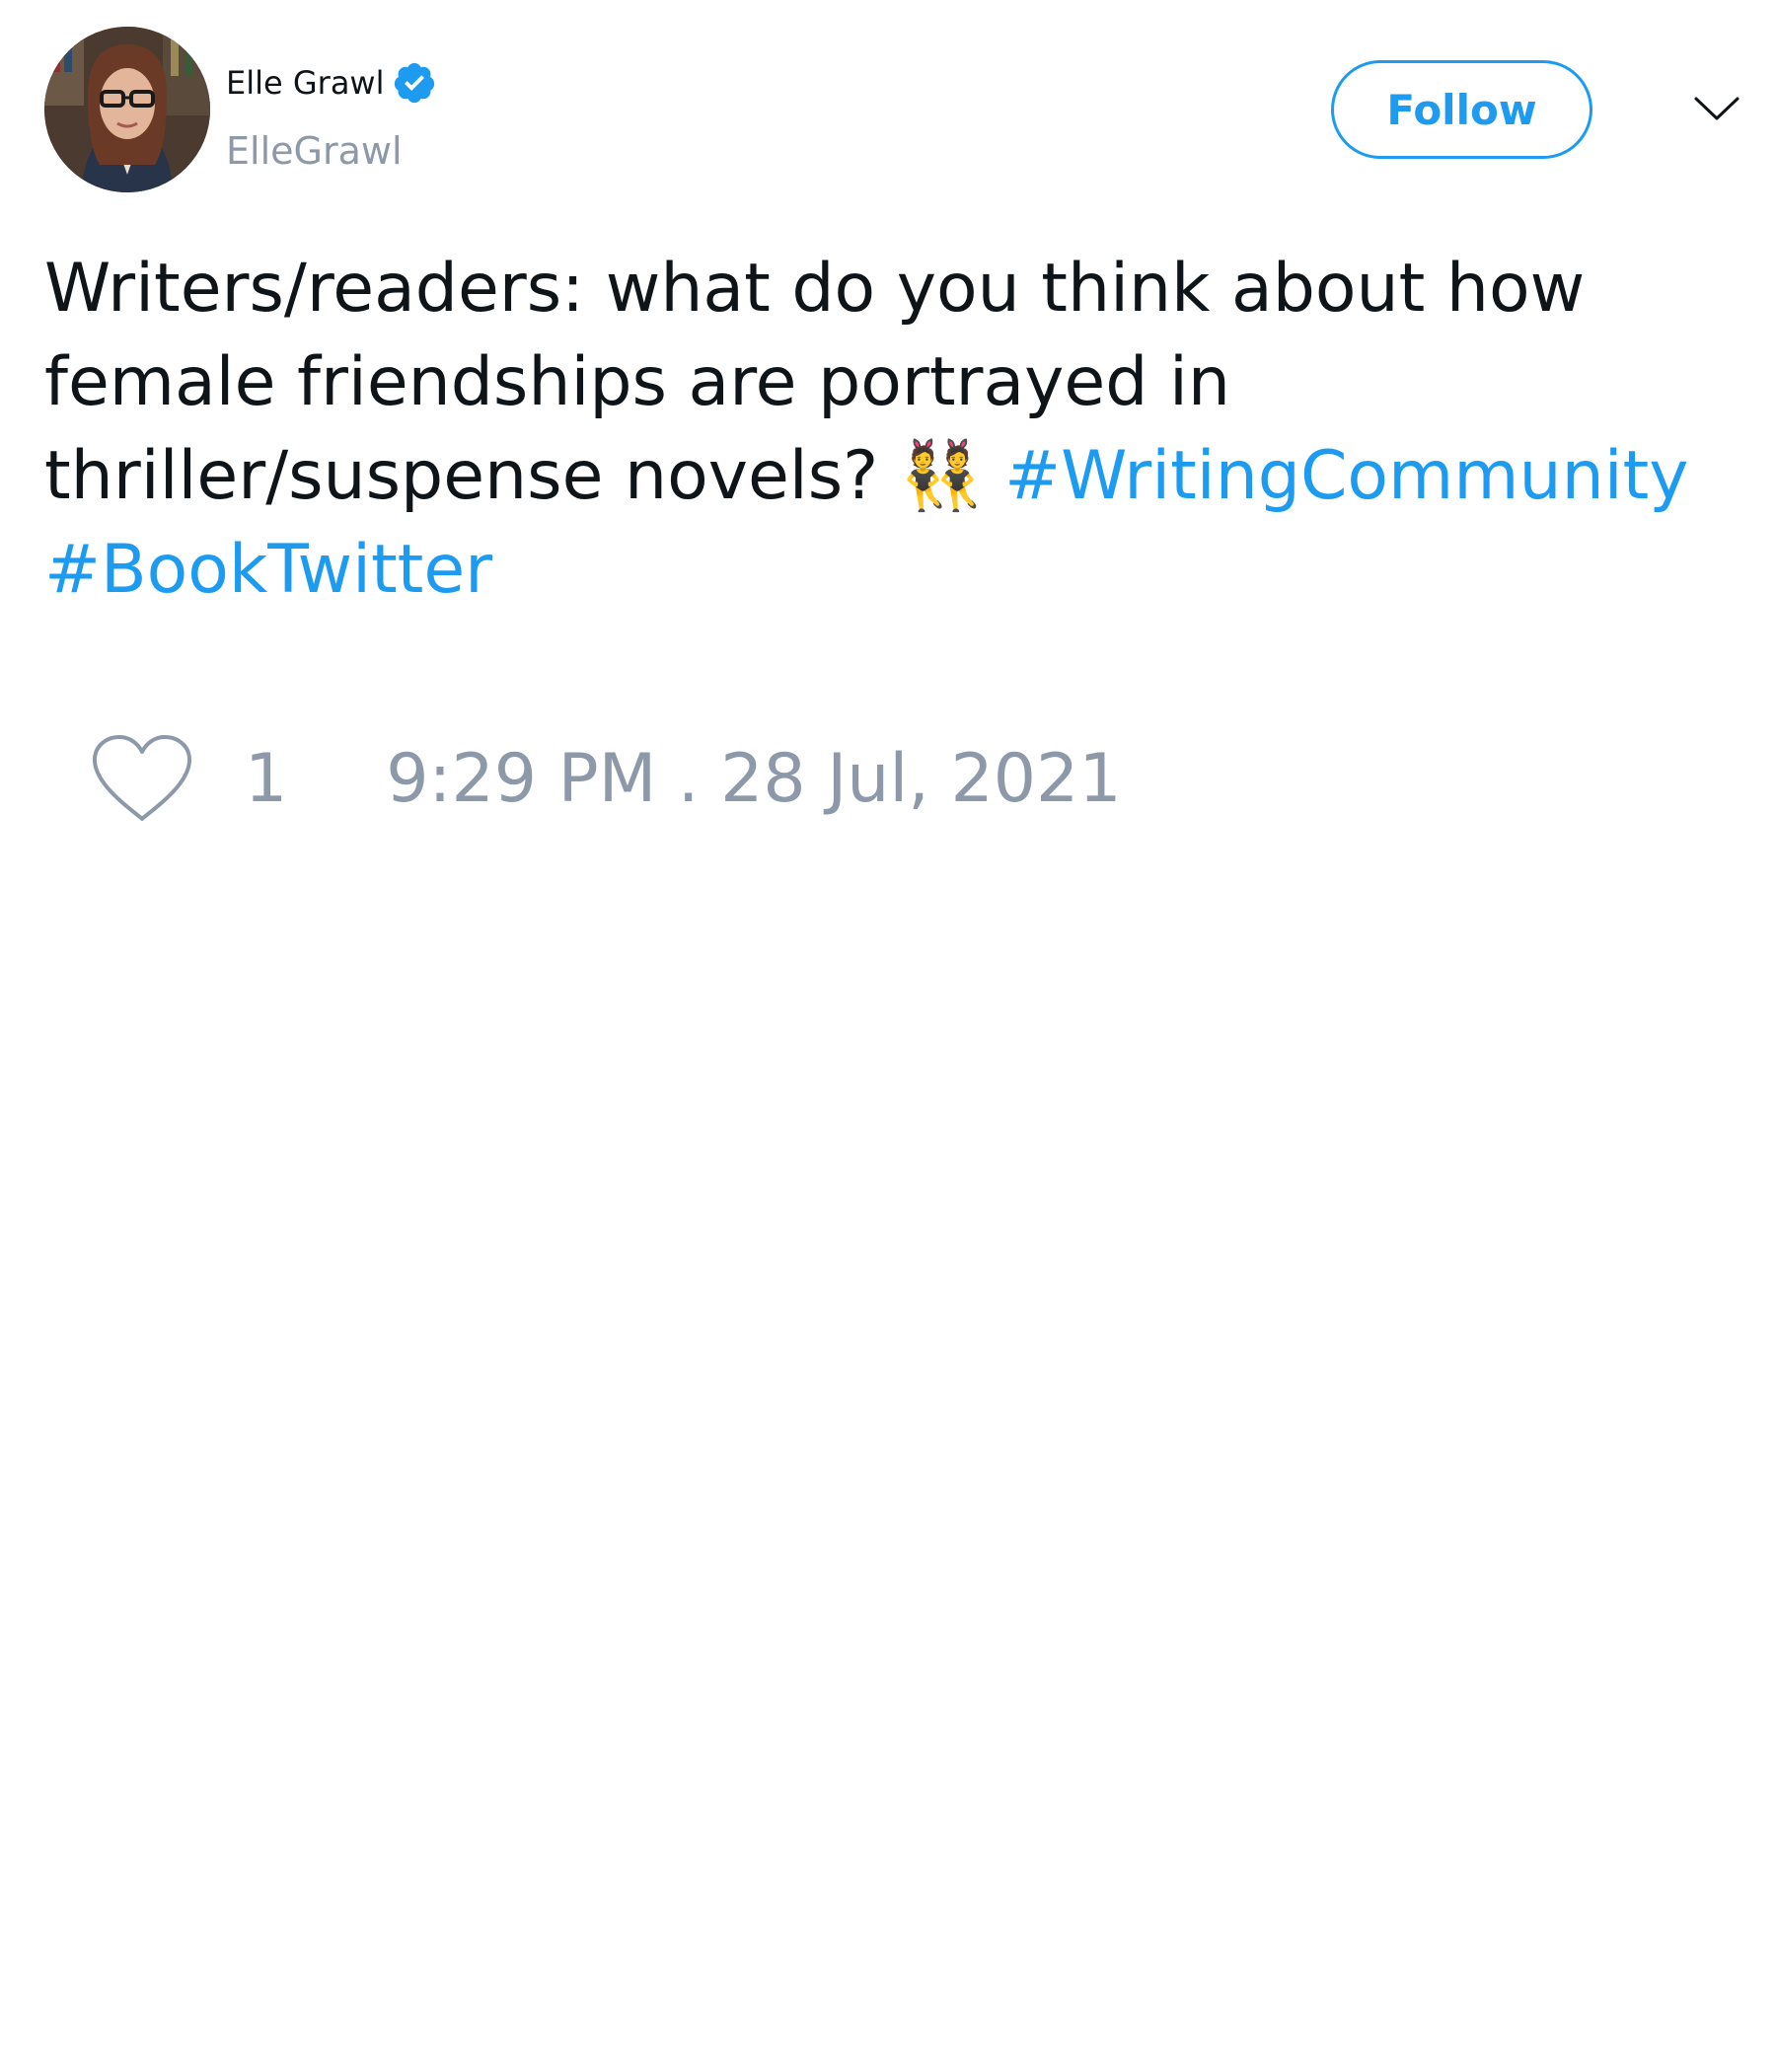  Describe the element at coordinates (305, 83) in the screenshot. I see `display-name: Elle Grawl` at that location.